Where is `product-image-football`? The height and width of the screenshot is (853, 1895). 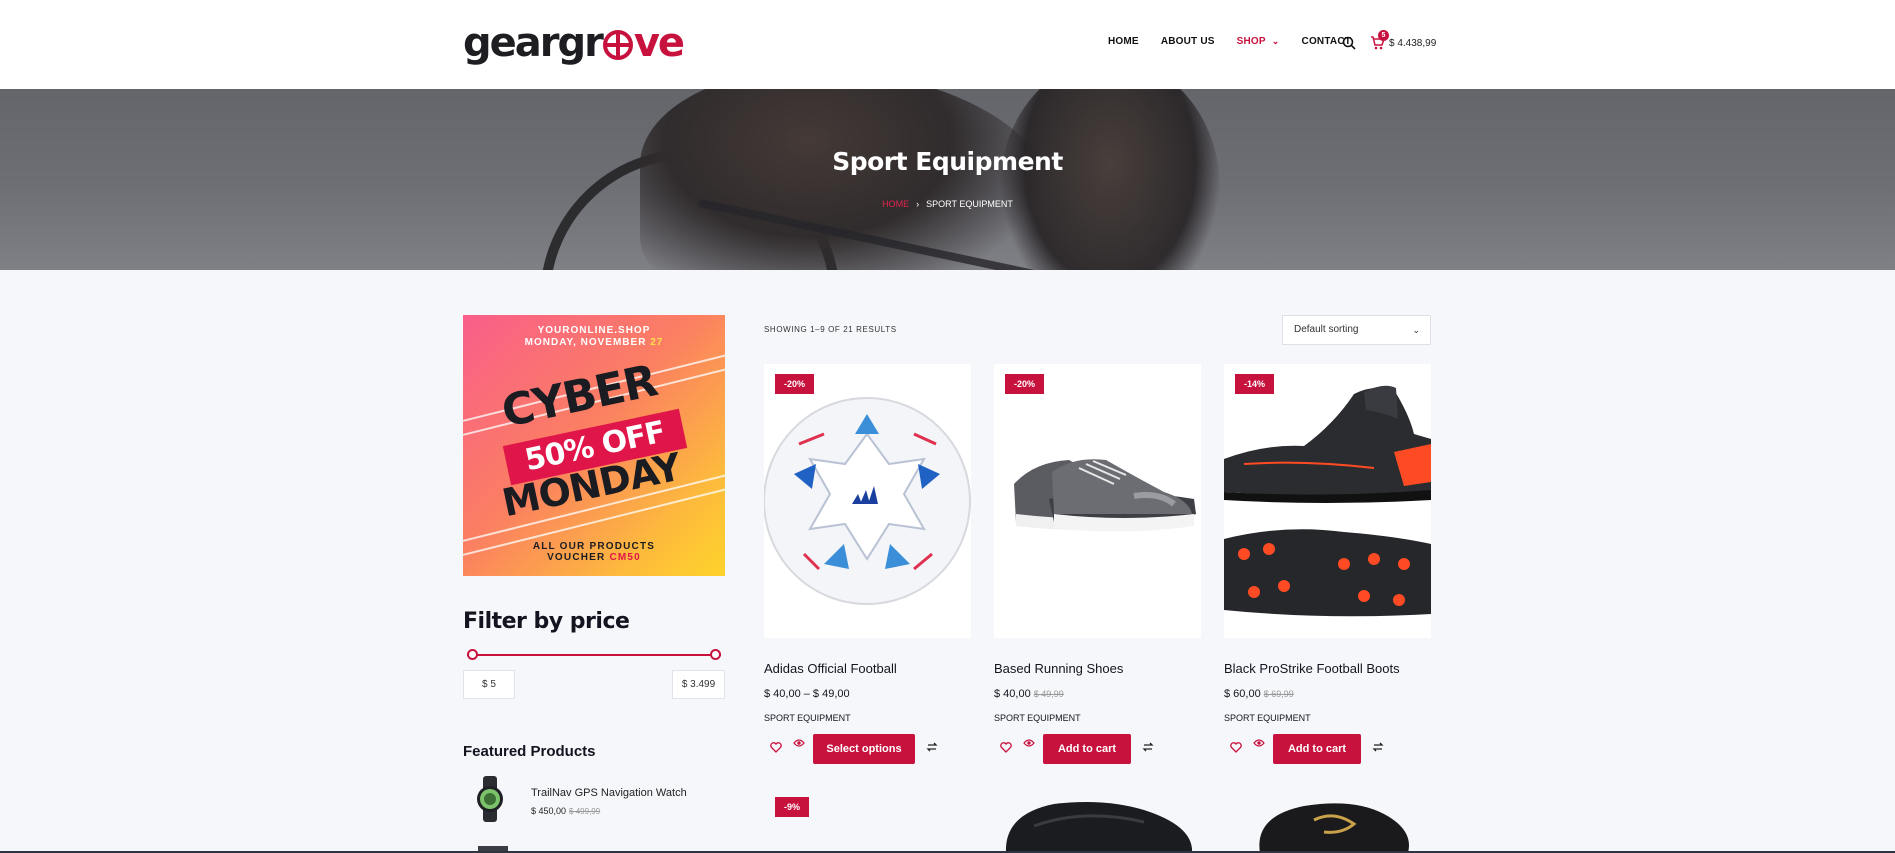 product-image-football is located at coordinates (867, 501).